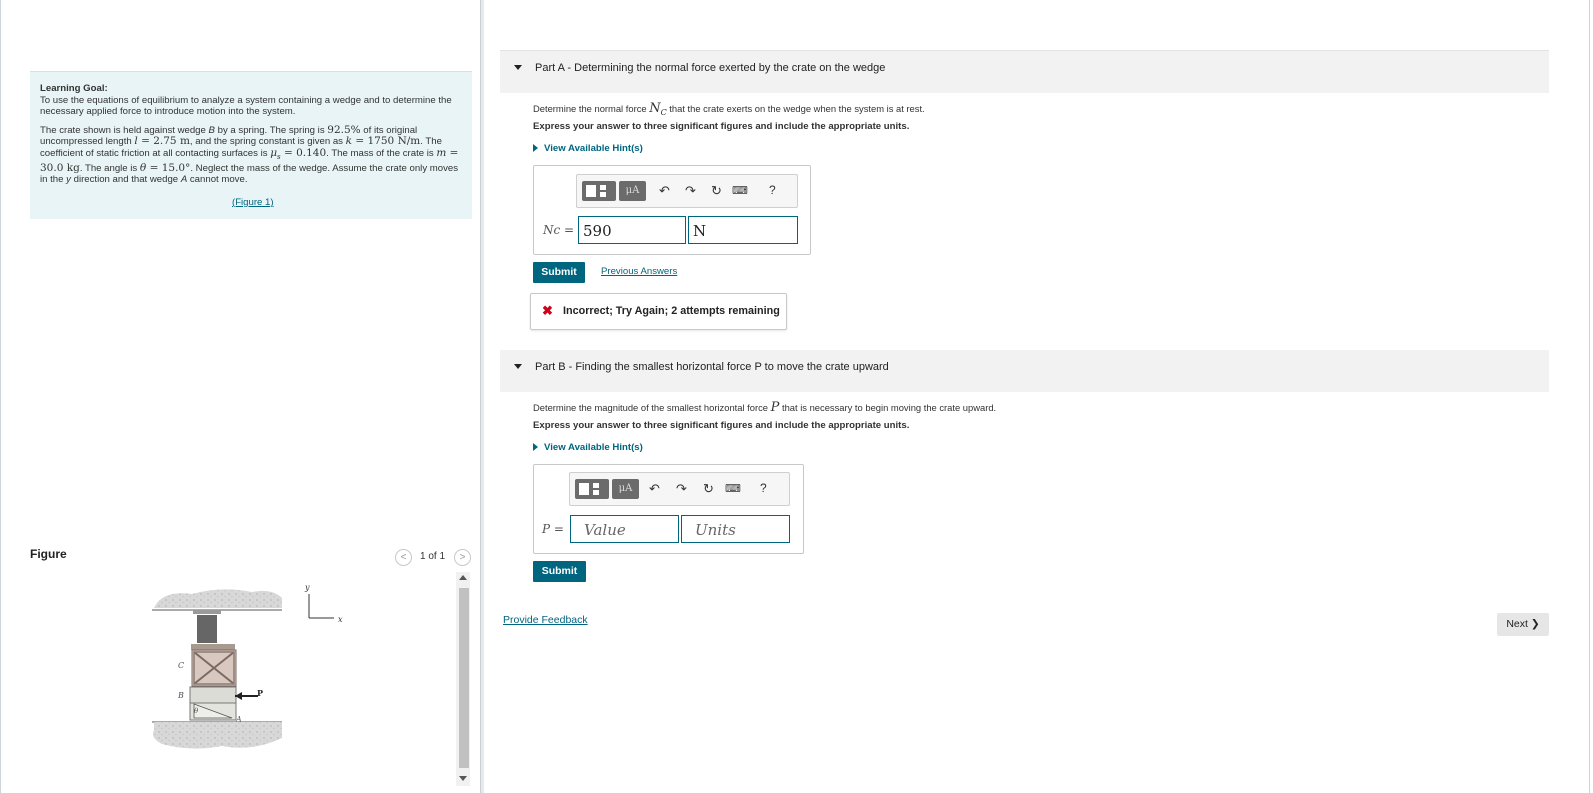 The width and height of the screenshot is (1593, 793). I want to click on next-button: Next ❯, so click(1523, 624).